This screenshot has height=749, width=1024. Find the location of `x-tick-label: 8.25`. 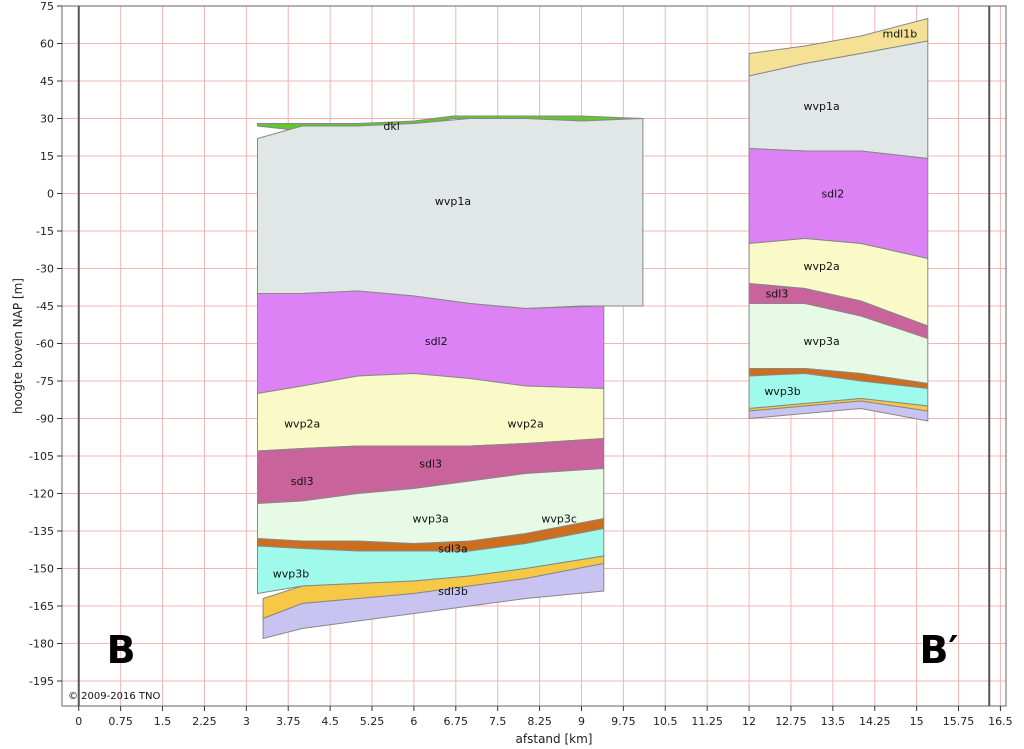

x-tick-label: 8.25 is located at coordinates (539, 721).